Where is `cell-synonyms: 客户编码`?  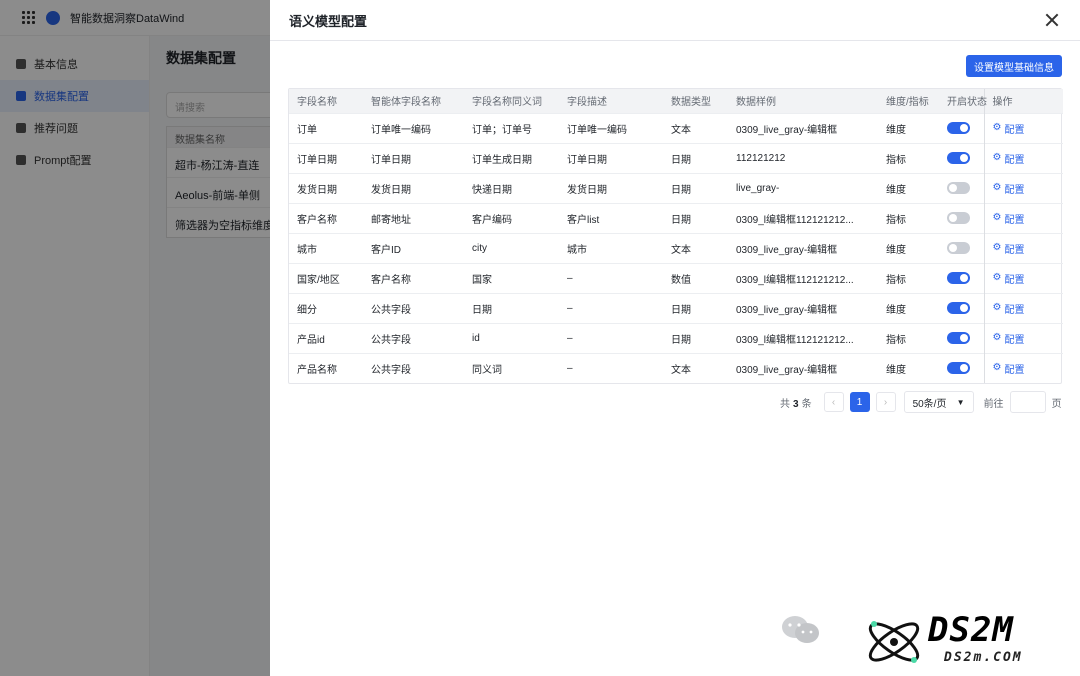
cell-synonyms: 客户编码 is located at coordinates (511, 217).